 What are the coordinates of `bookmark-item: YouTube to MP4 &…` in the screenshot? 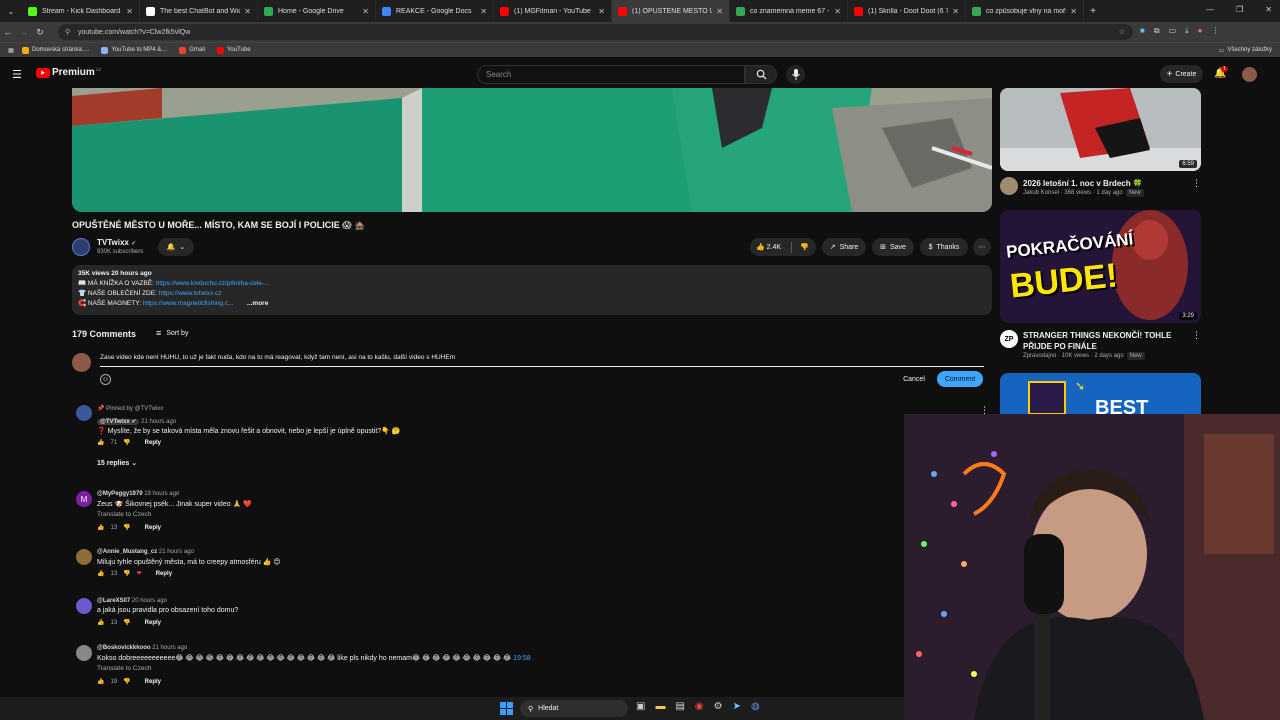 It's located at (134, 50).